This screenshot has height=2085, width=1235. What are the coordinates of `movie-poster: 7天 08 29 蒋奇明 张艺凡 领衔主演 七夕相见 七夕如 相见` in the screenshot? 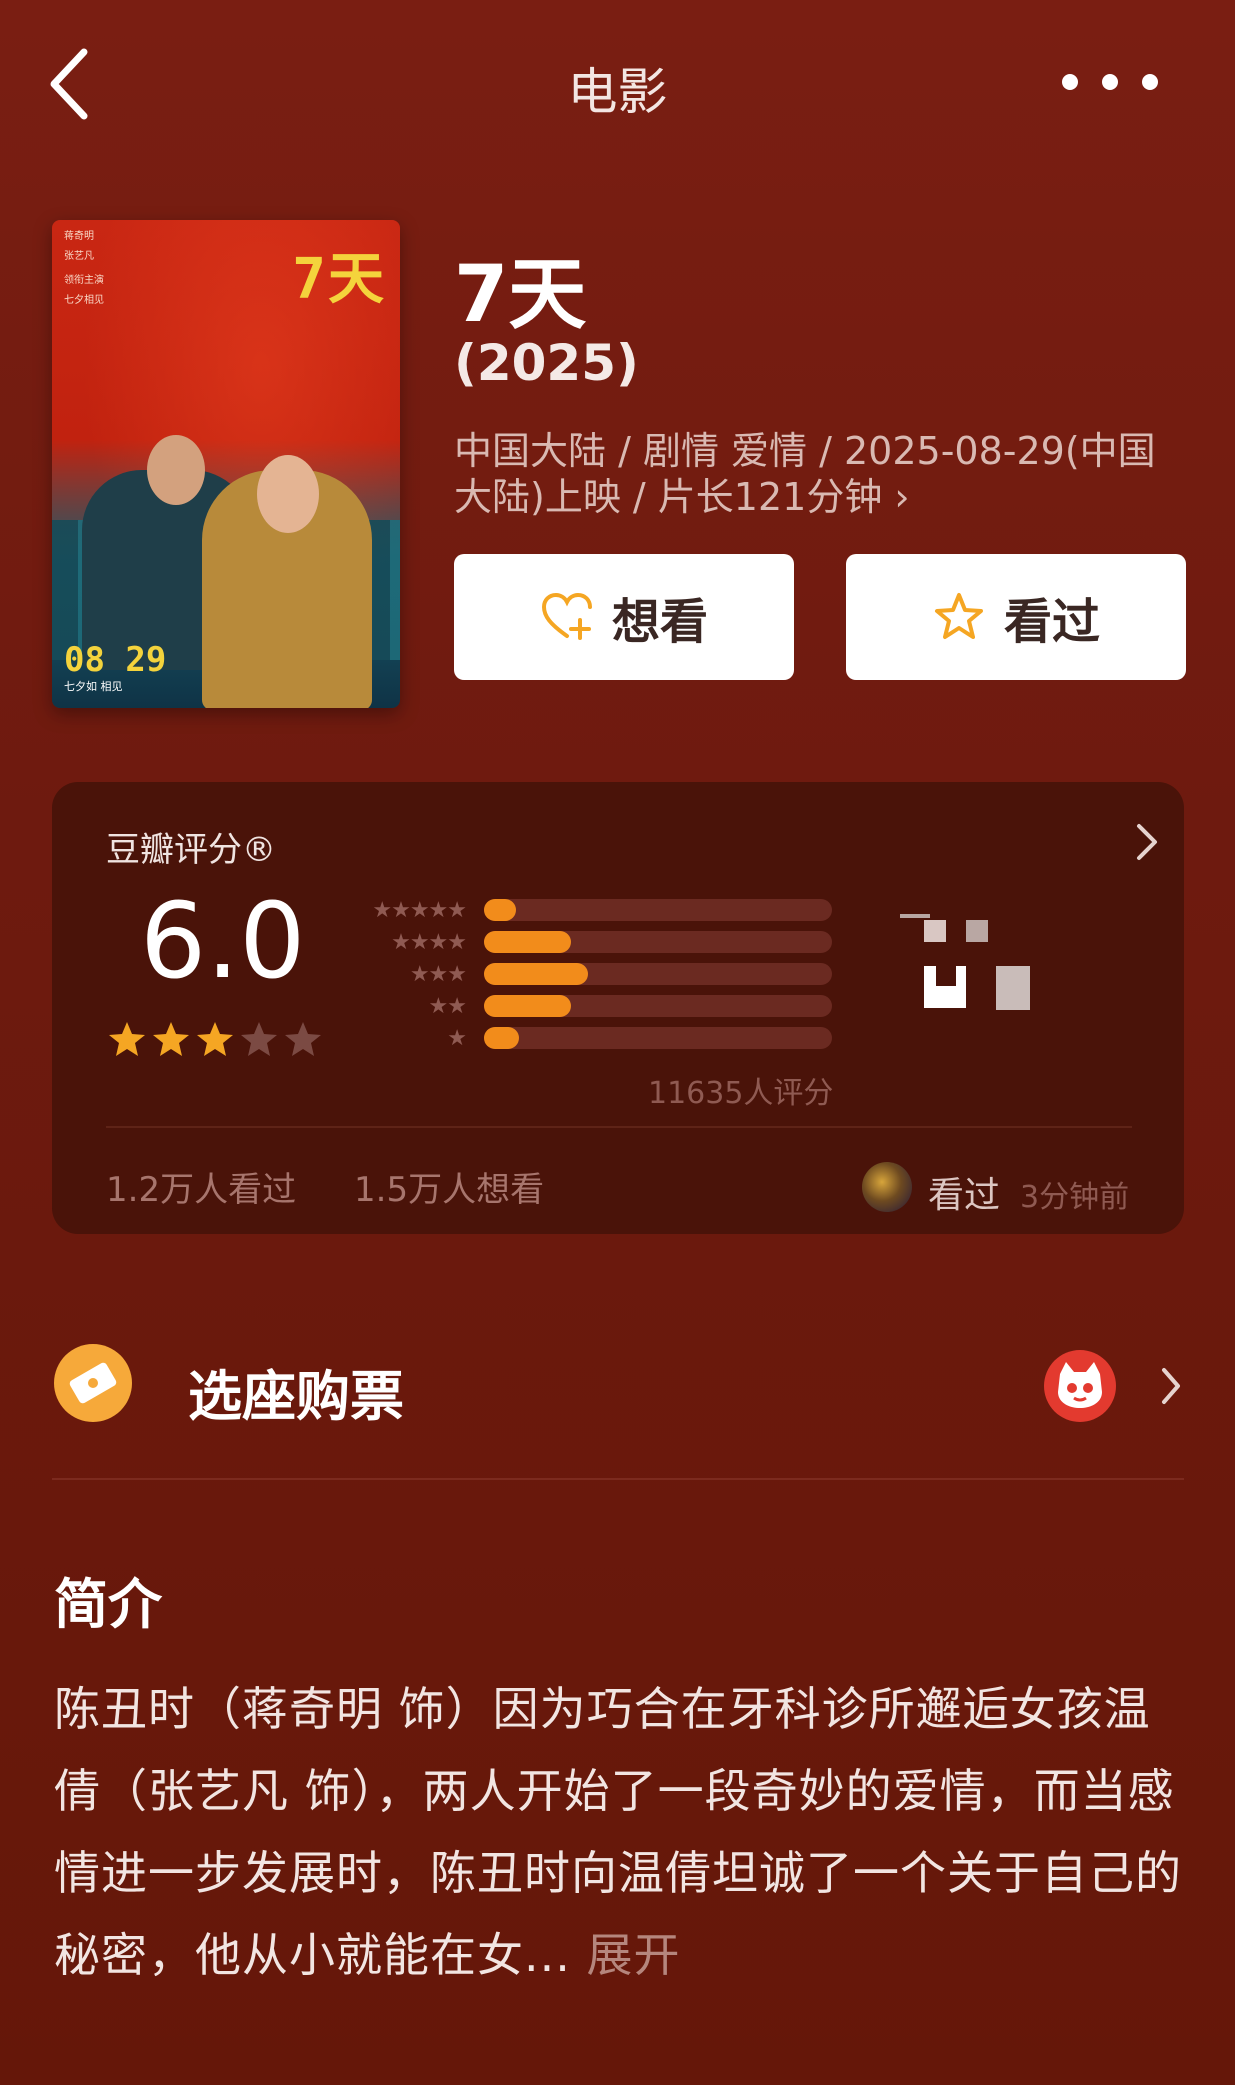 It's located at (226, 464).